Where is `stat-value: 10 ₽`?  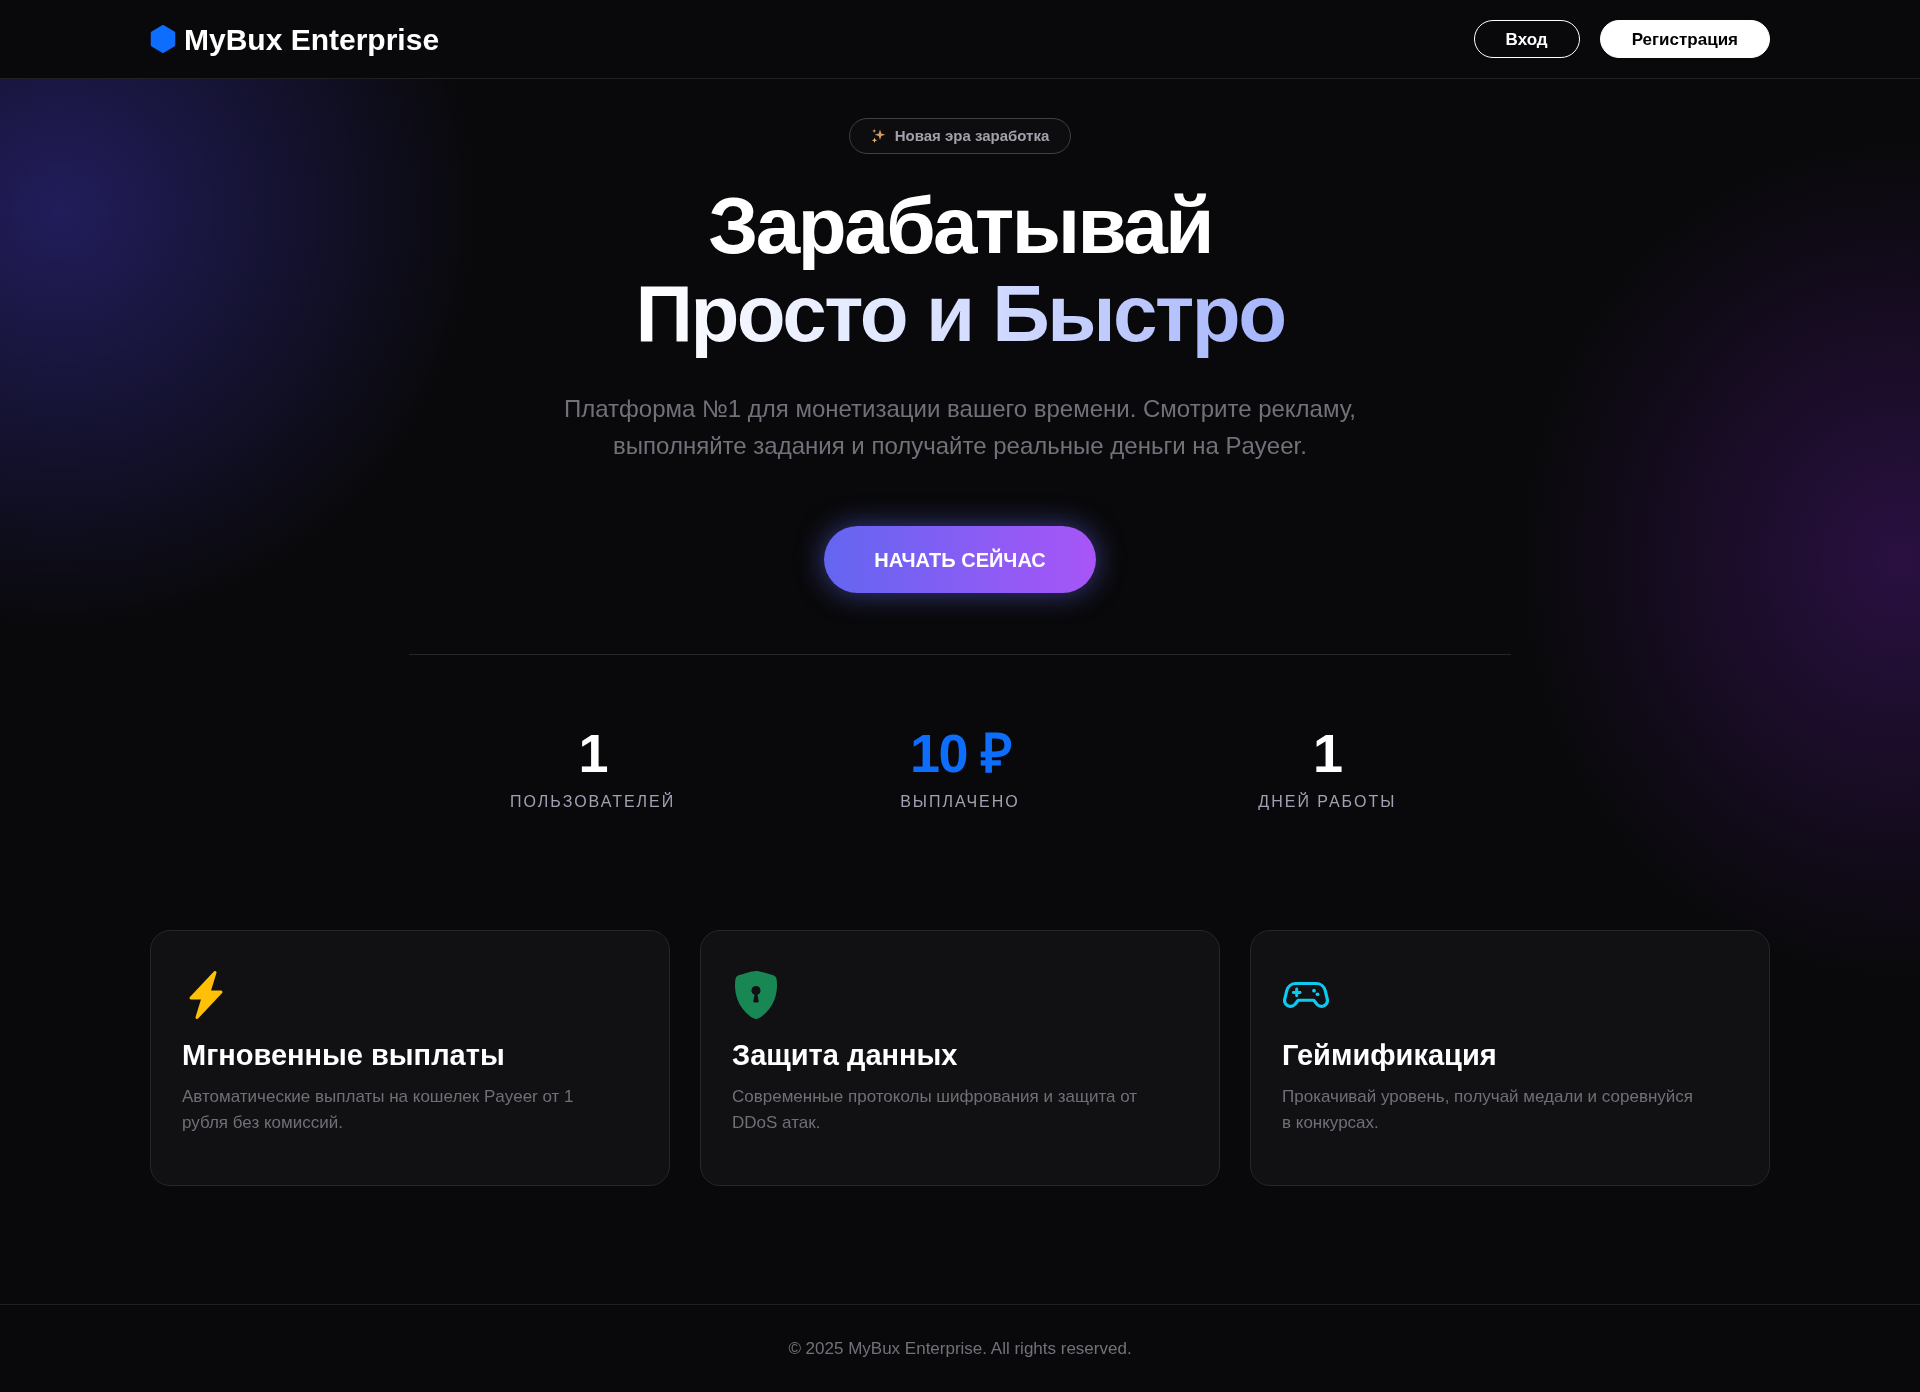
stat-value: 10 ₽ is located at coordinates (960, 753).